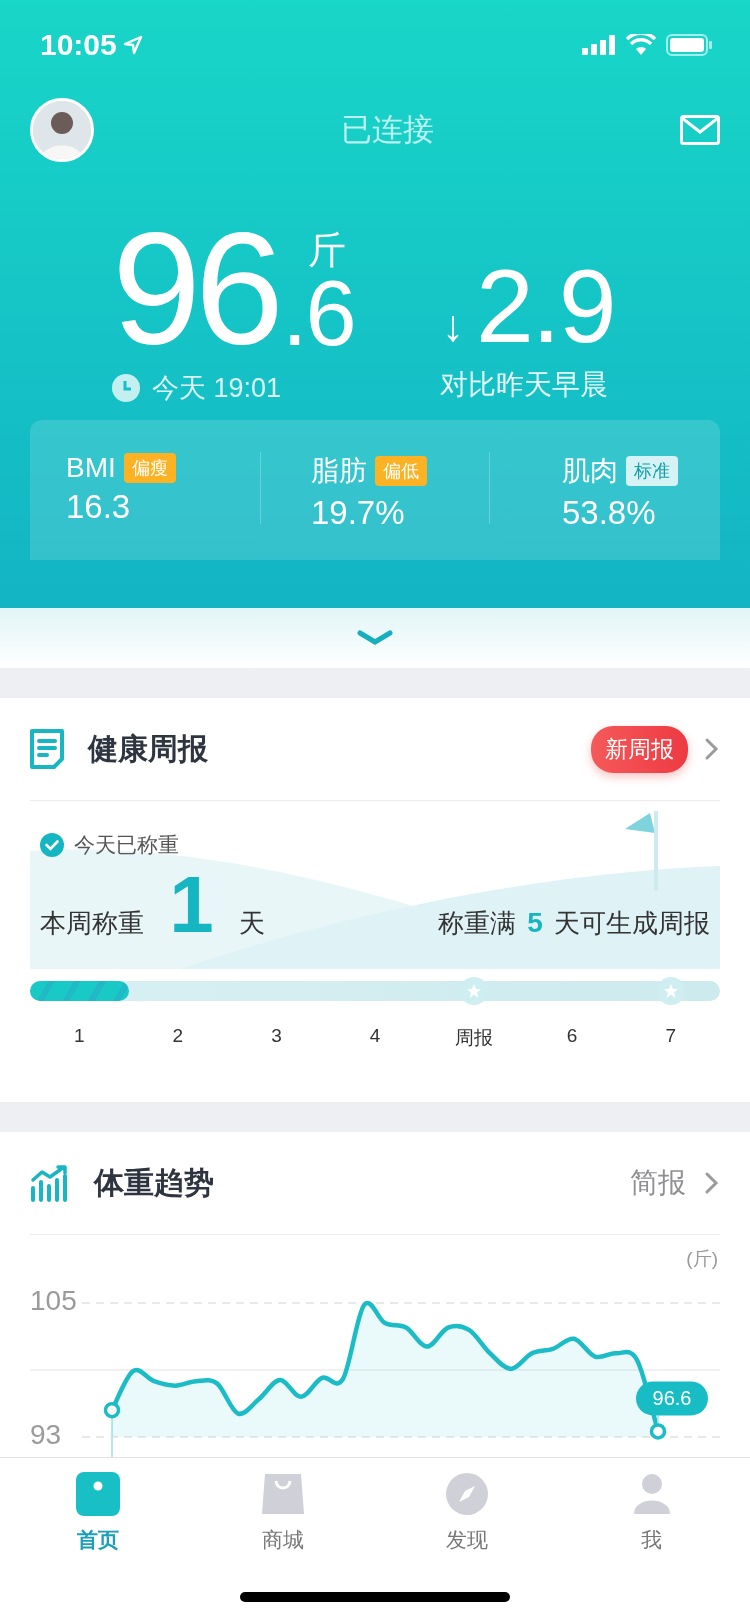 This screenshot has width=750, height=1624. I want to click on weight-decimal: .6, so click(318, 313).